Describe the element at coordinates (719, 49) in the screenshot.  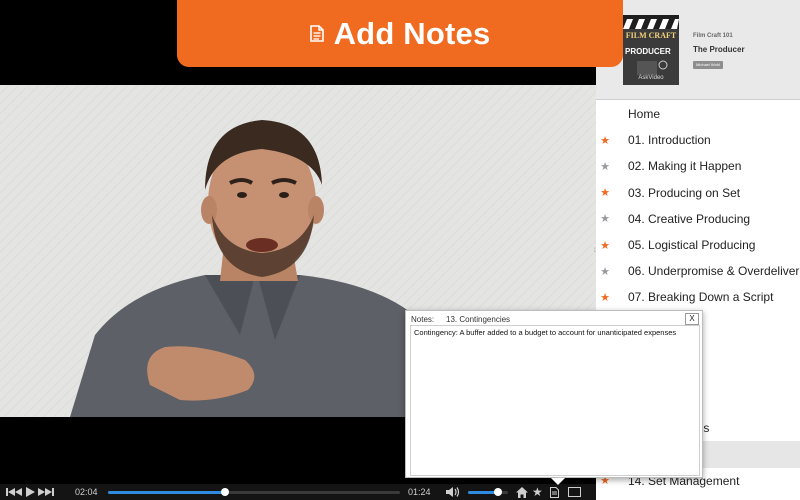
I see `course-title: The Producer` at that location.